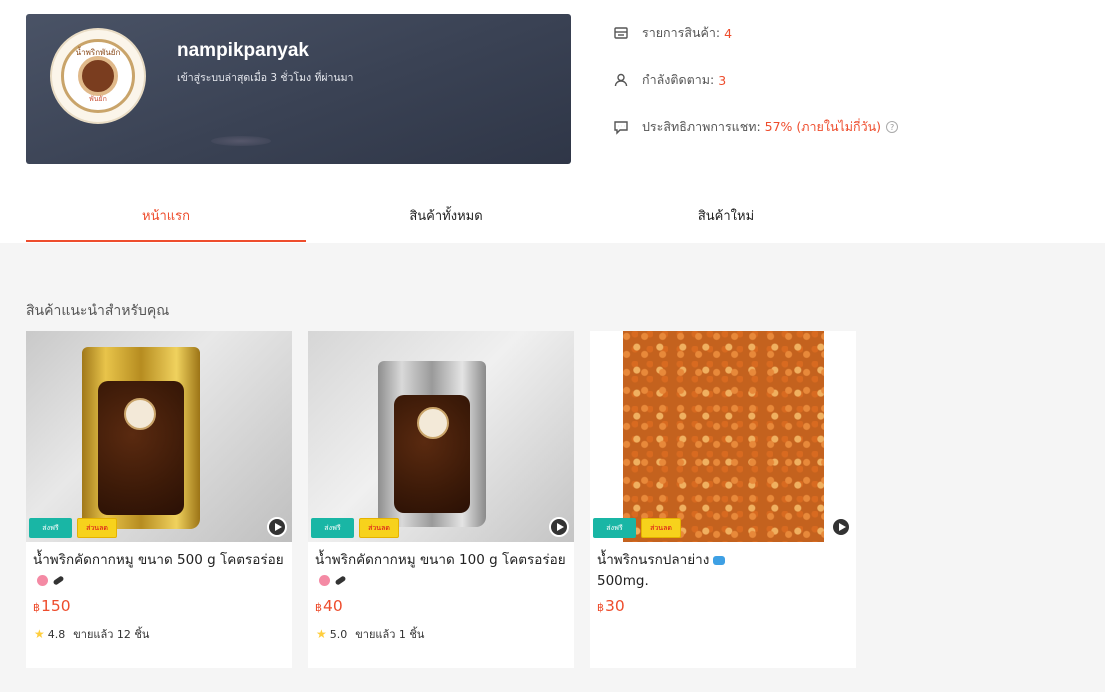 The image size is (1105, 692). I want to click on shop-logo: น้ำพริกพันยัก พันยัก, so click(98, 76).